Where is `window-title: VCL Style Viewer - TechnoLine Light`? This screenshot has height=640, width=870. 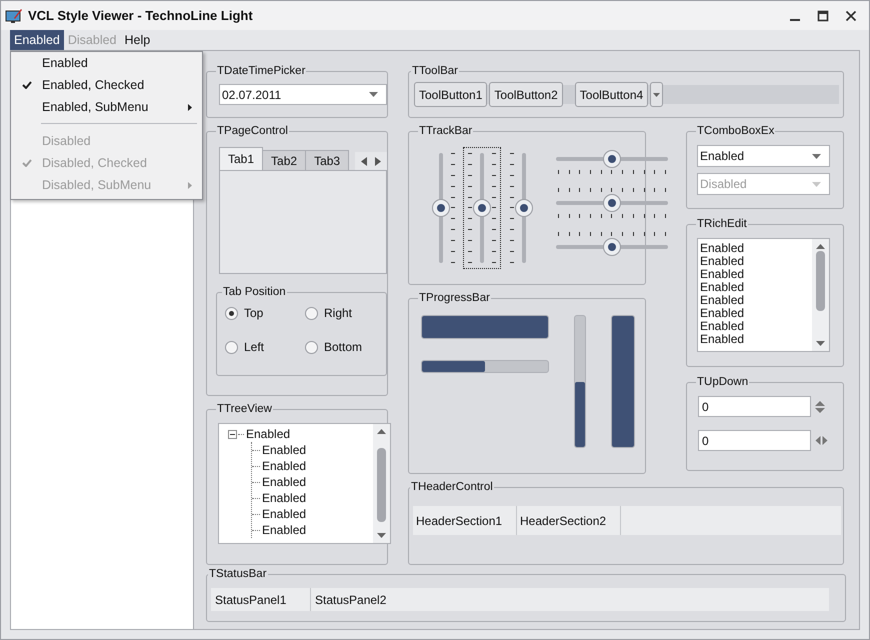
window-title: VCL Style Viewer - TechnoLine Light is located at coordinates (140, 15).